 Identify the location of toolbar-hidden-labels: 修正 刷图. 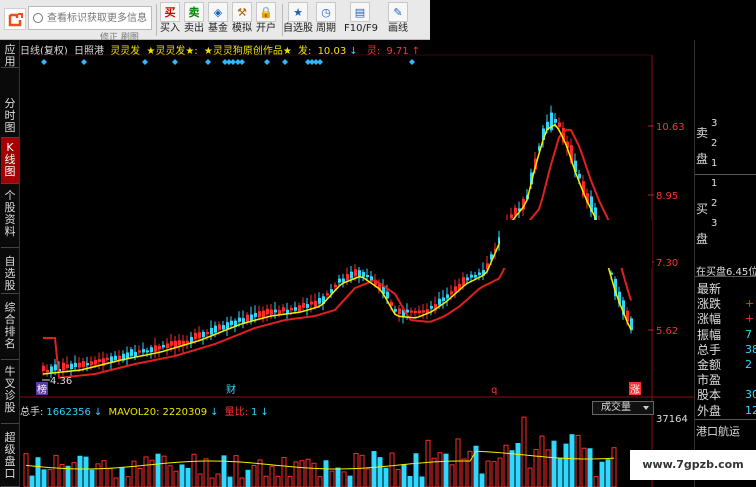
(119, 36).